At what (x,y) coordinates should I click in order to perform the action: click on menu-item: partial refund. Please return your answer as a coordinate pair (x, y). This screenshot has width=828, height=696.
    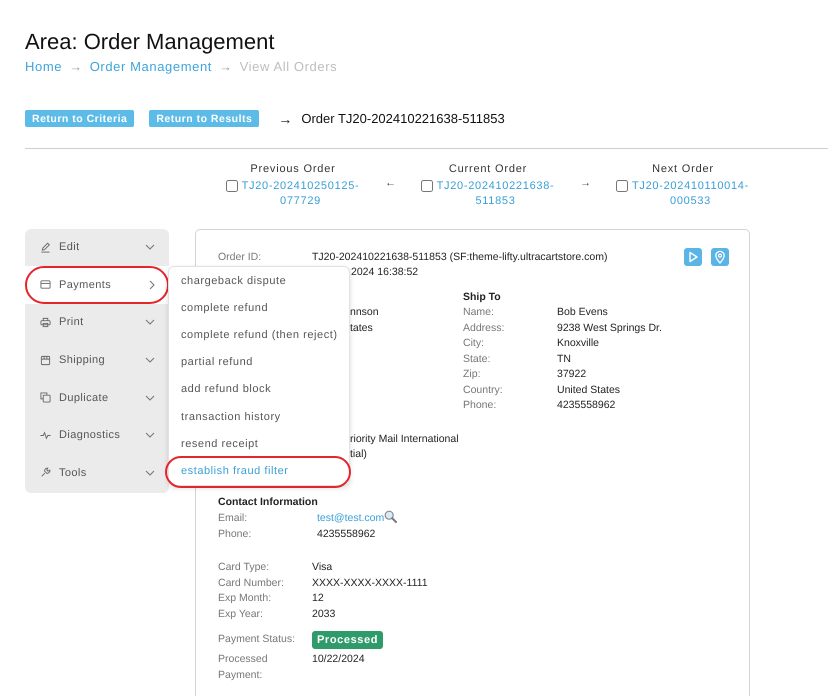
    Looking at the image, I should click on (259, 362).